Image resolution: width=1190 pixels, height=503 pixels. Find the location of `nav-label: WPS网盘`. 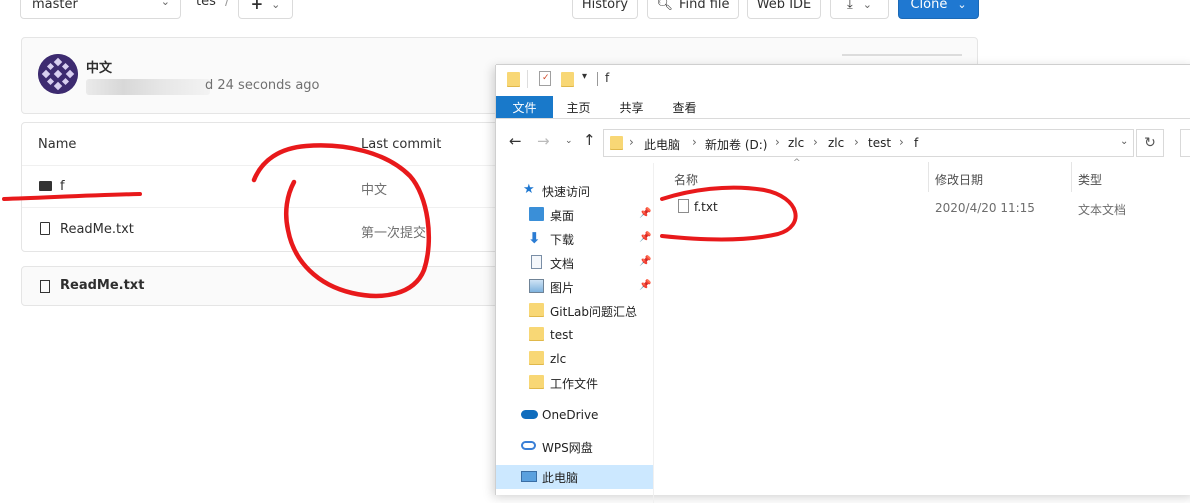

nav-label: WPS网盘 is located at coordinates (567, 447).